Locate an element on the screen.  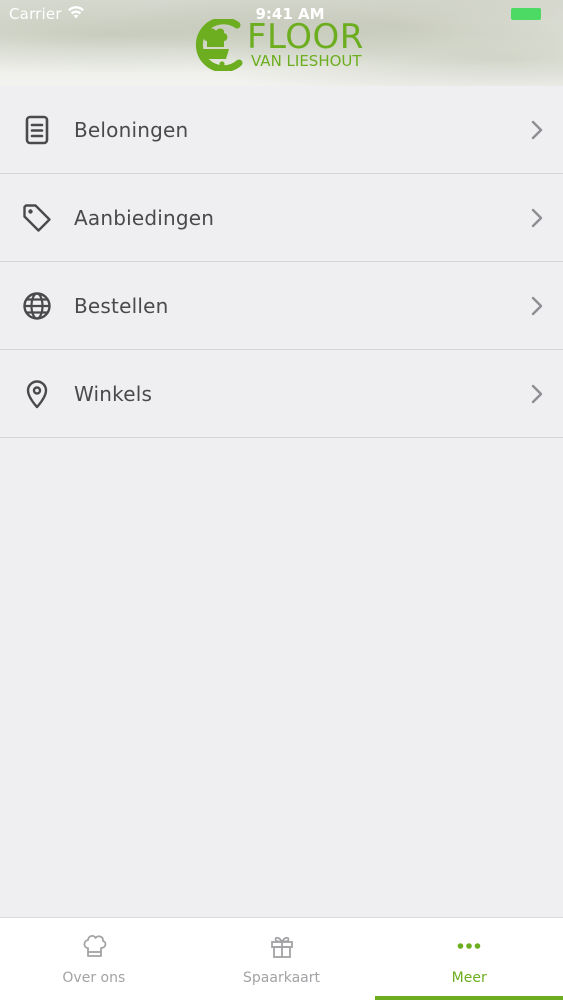
tab-label: Over ons is located at coordinates (94, 978).